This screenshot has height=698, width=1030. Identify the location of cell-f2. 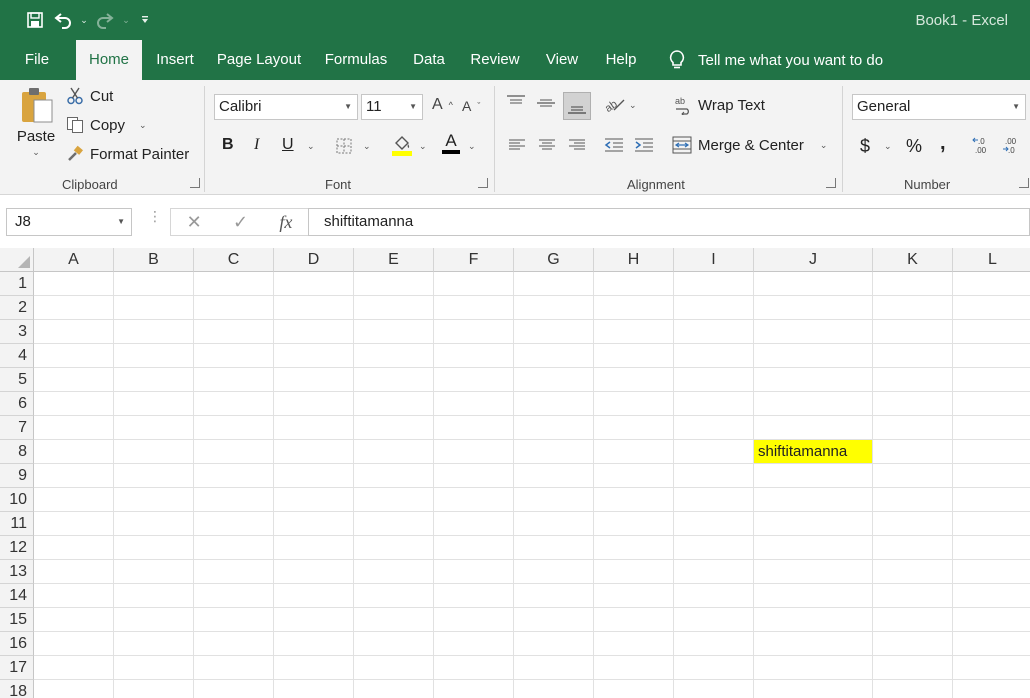
(474, 308).